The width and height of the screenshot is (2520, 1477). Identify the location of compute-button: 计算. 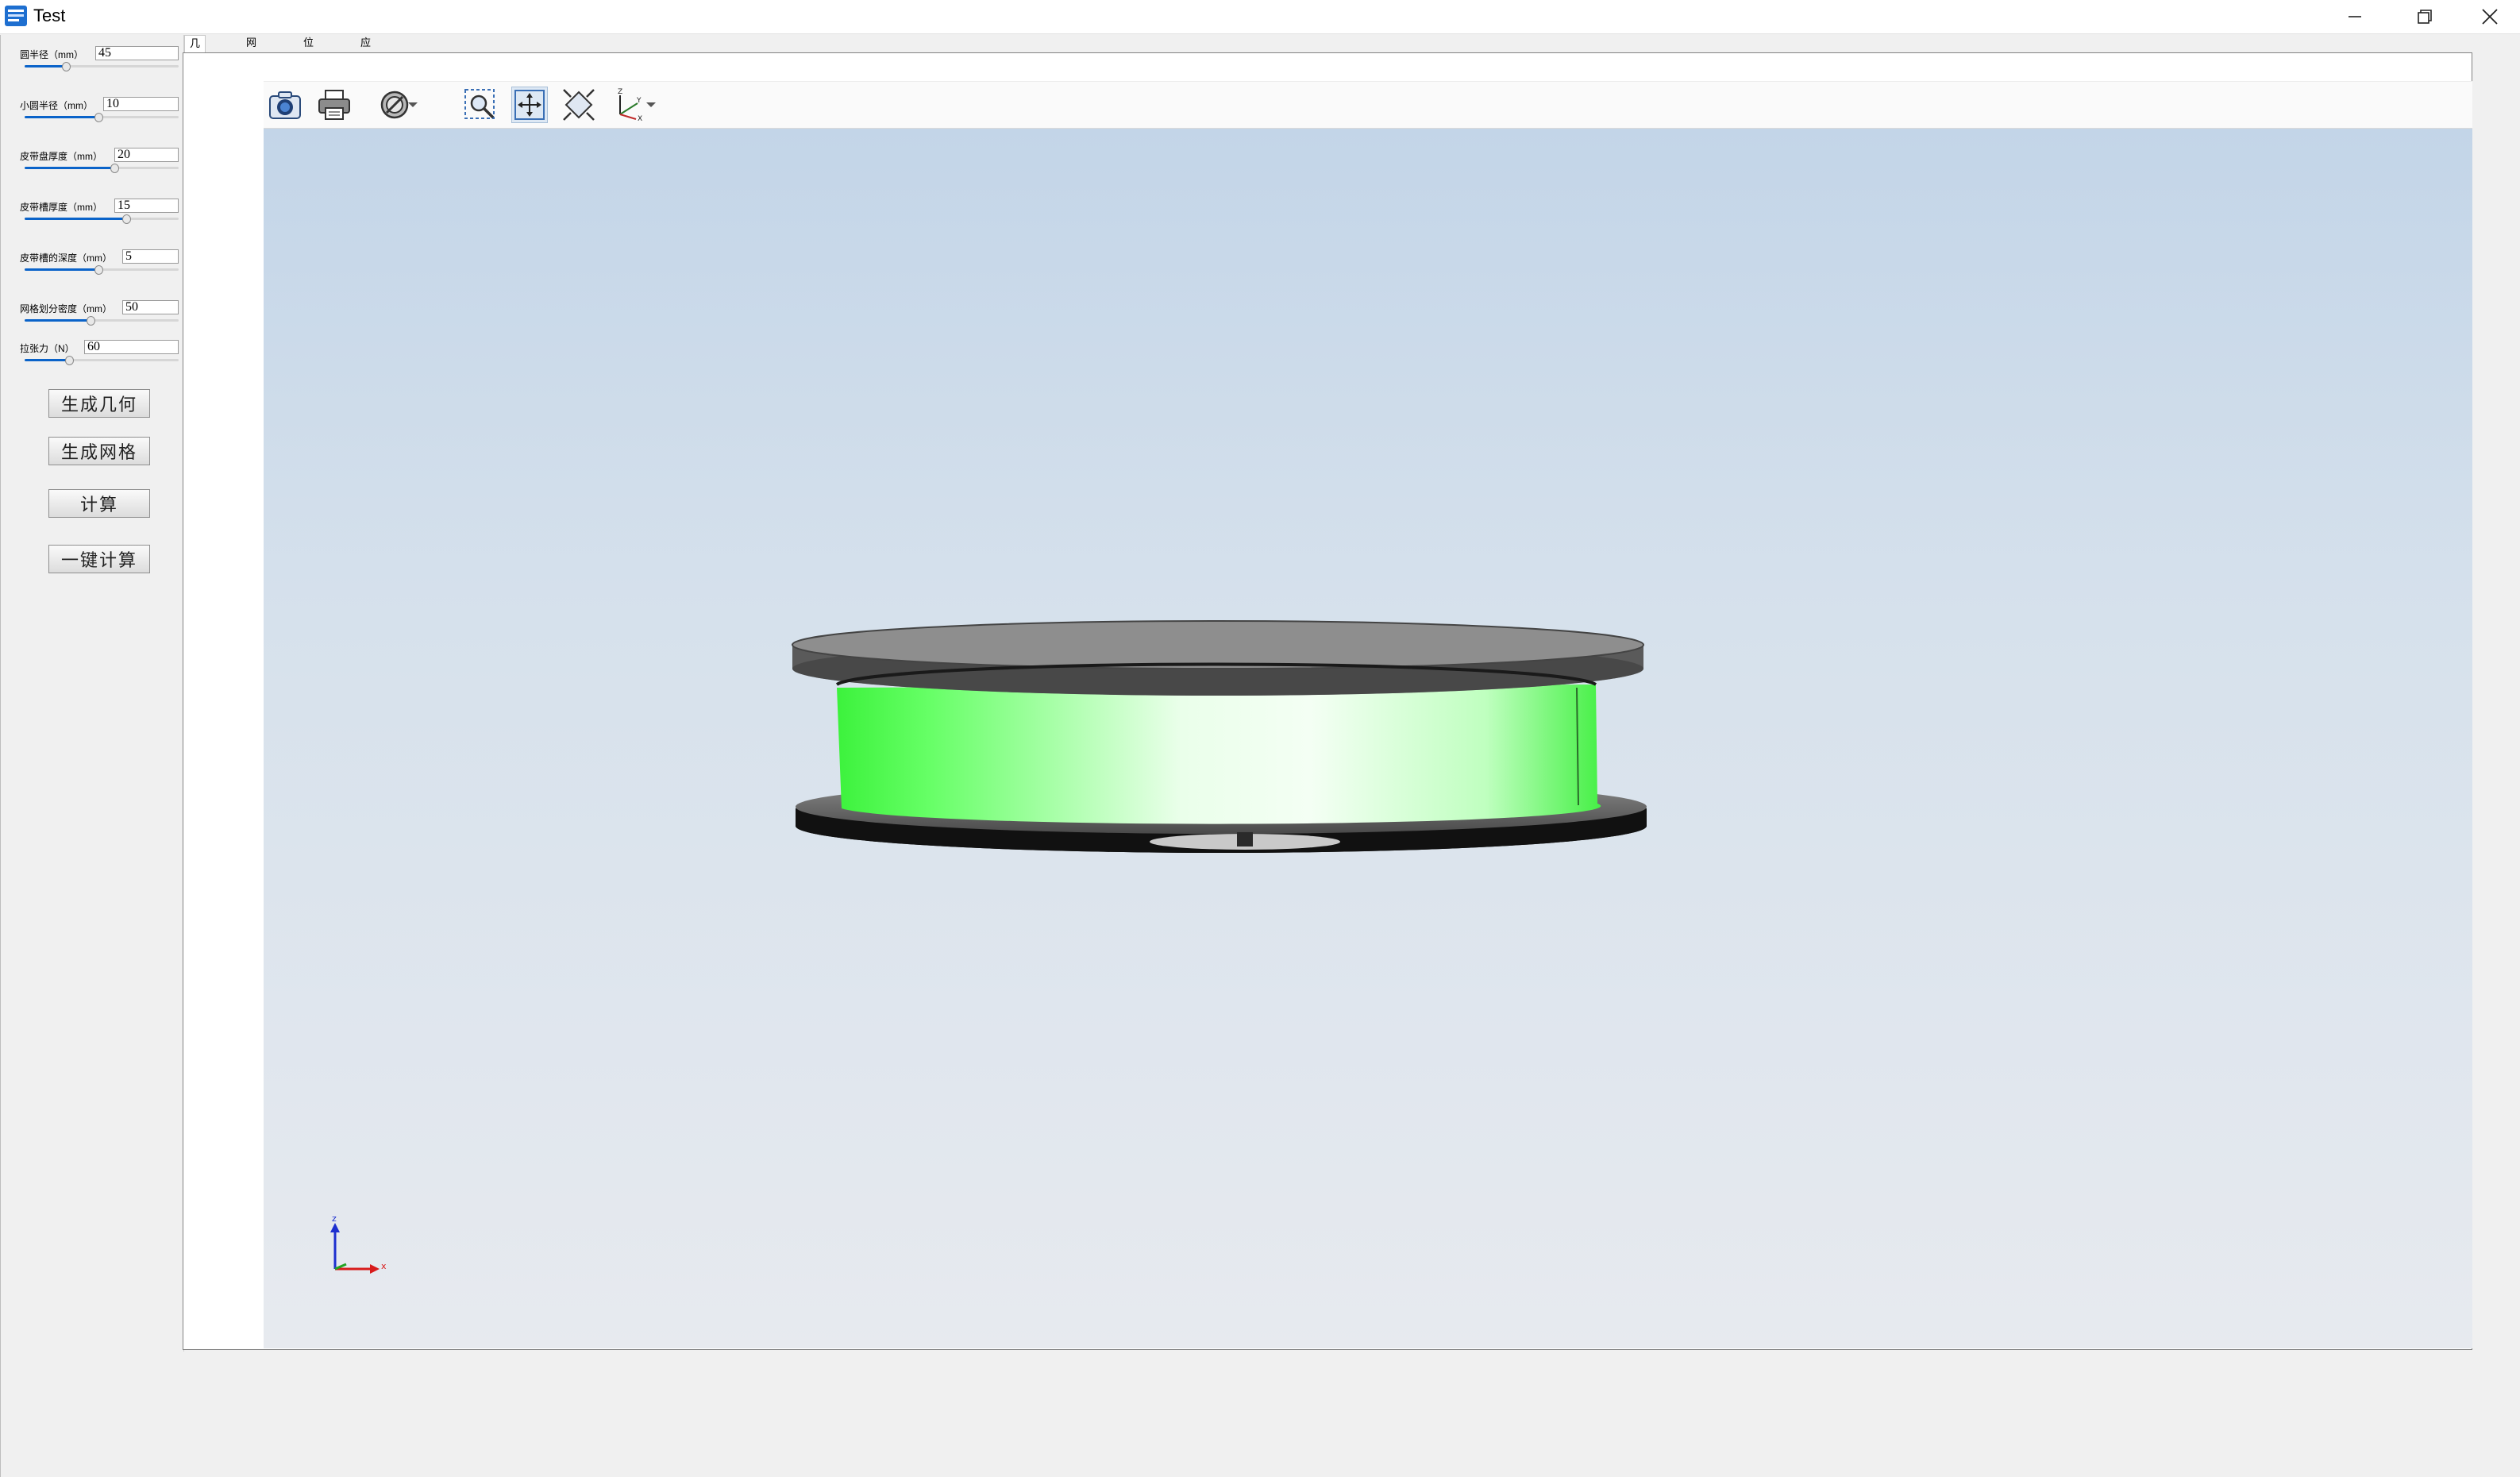
(99, 503).